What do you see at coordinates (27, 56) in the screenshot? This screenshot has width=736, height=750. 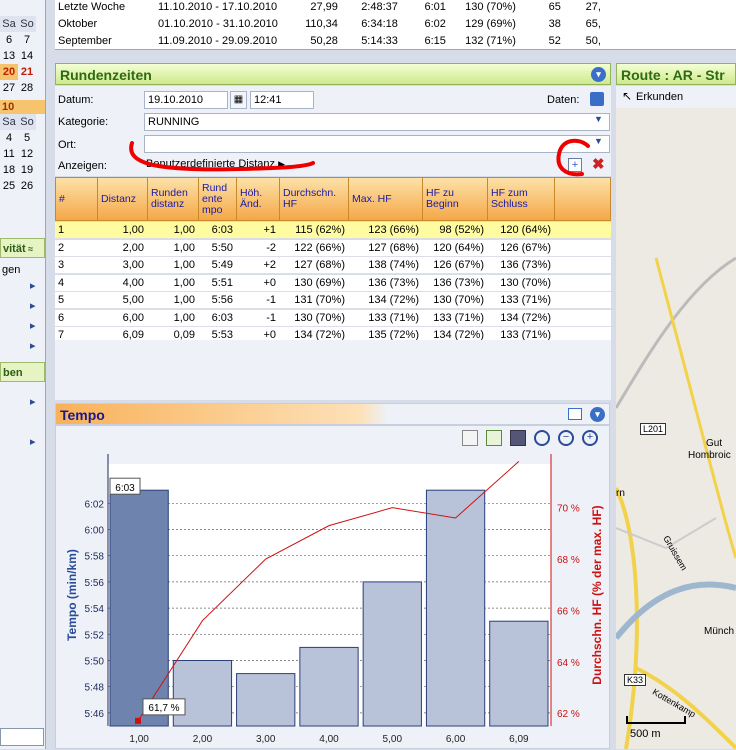 I see `calendar-day: 14` at bounding box center [27, 56].